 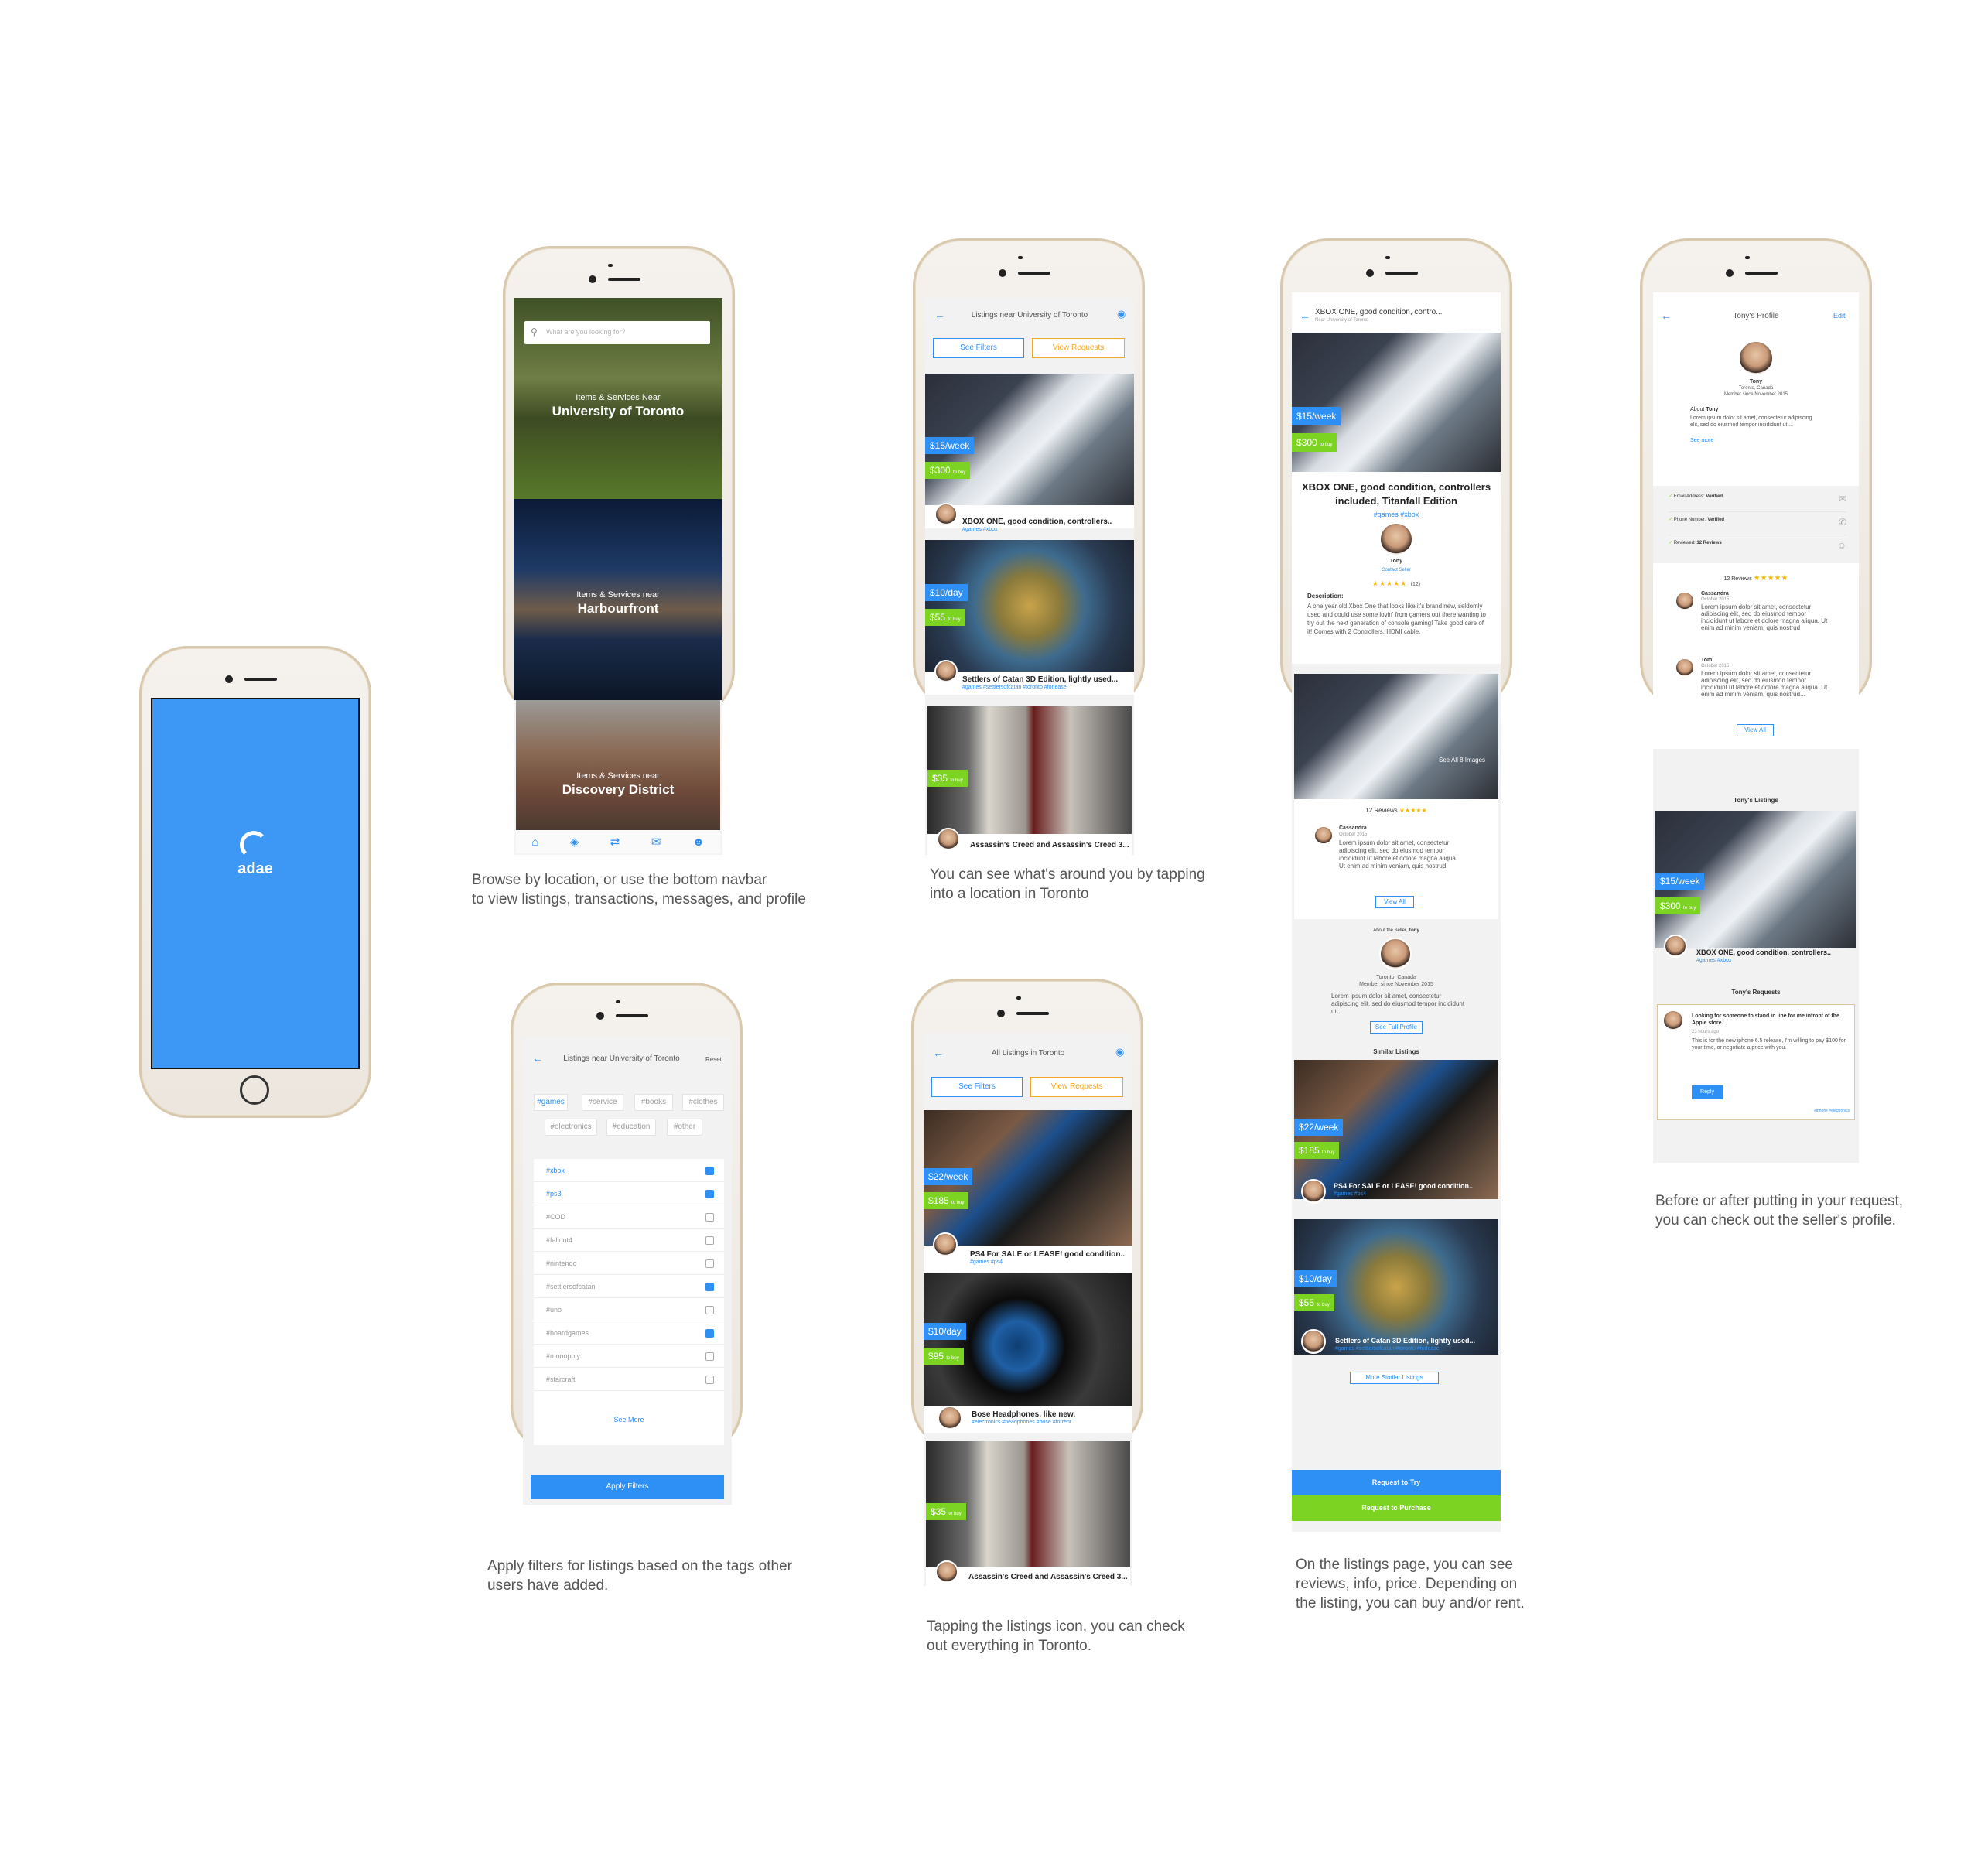 I want to click on see-all-images-link: See All 8 Images, so click(x=1462, y=760).